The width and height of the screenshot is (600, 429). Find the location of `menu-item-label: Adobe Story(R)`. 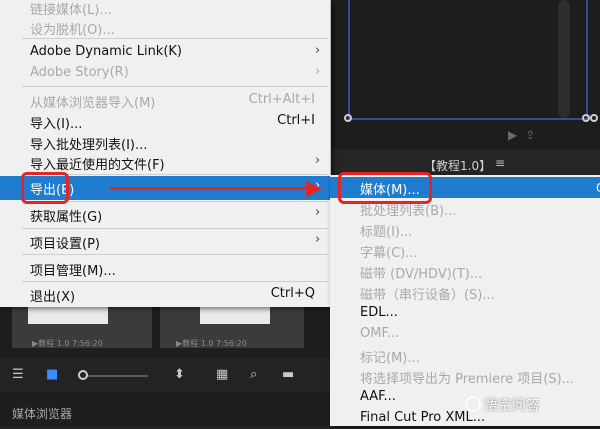

menu-item-label: Adobe Story(R) is located at coordinates (79, 72).